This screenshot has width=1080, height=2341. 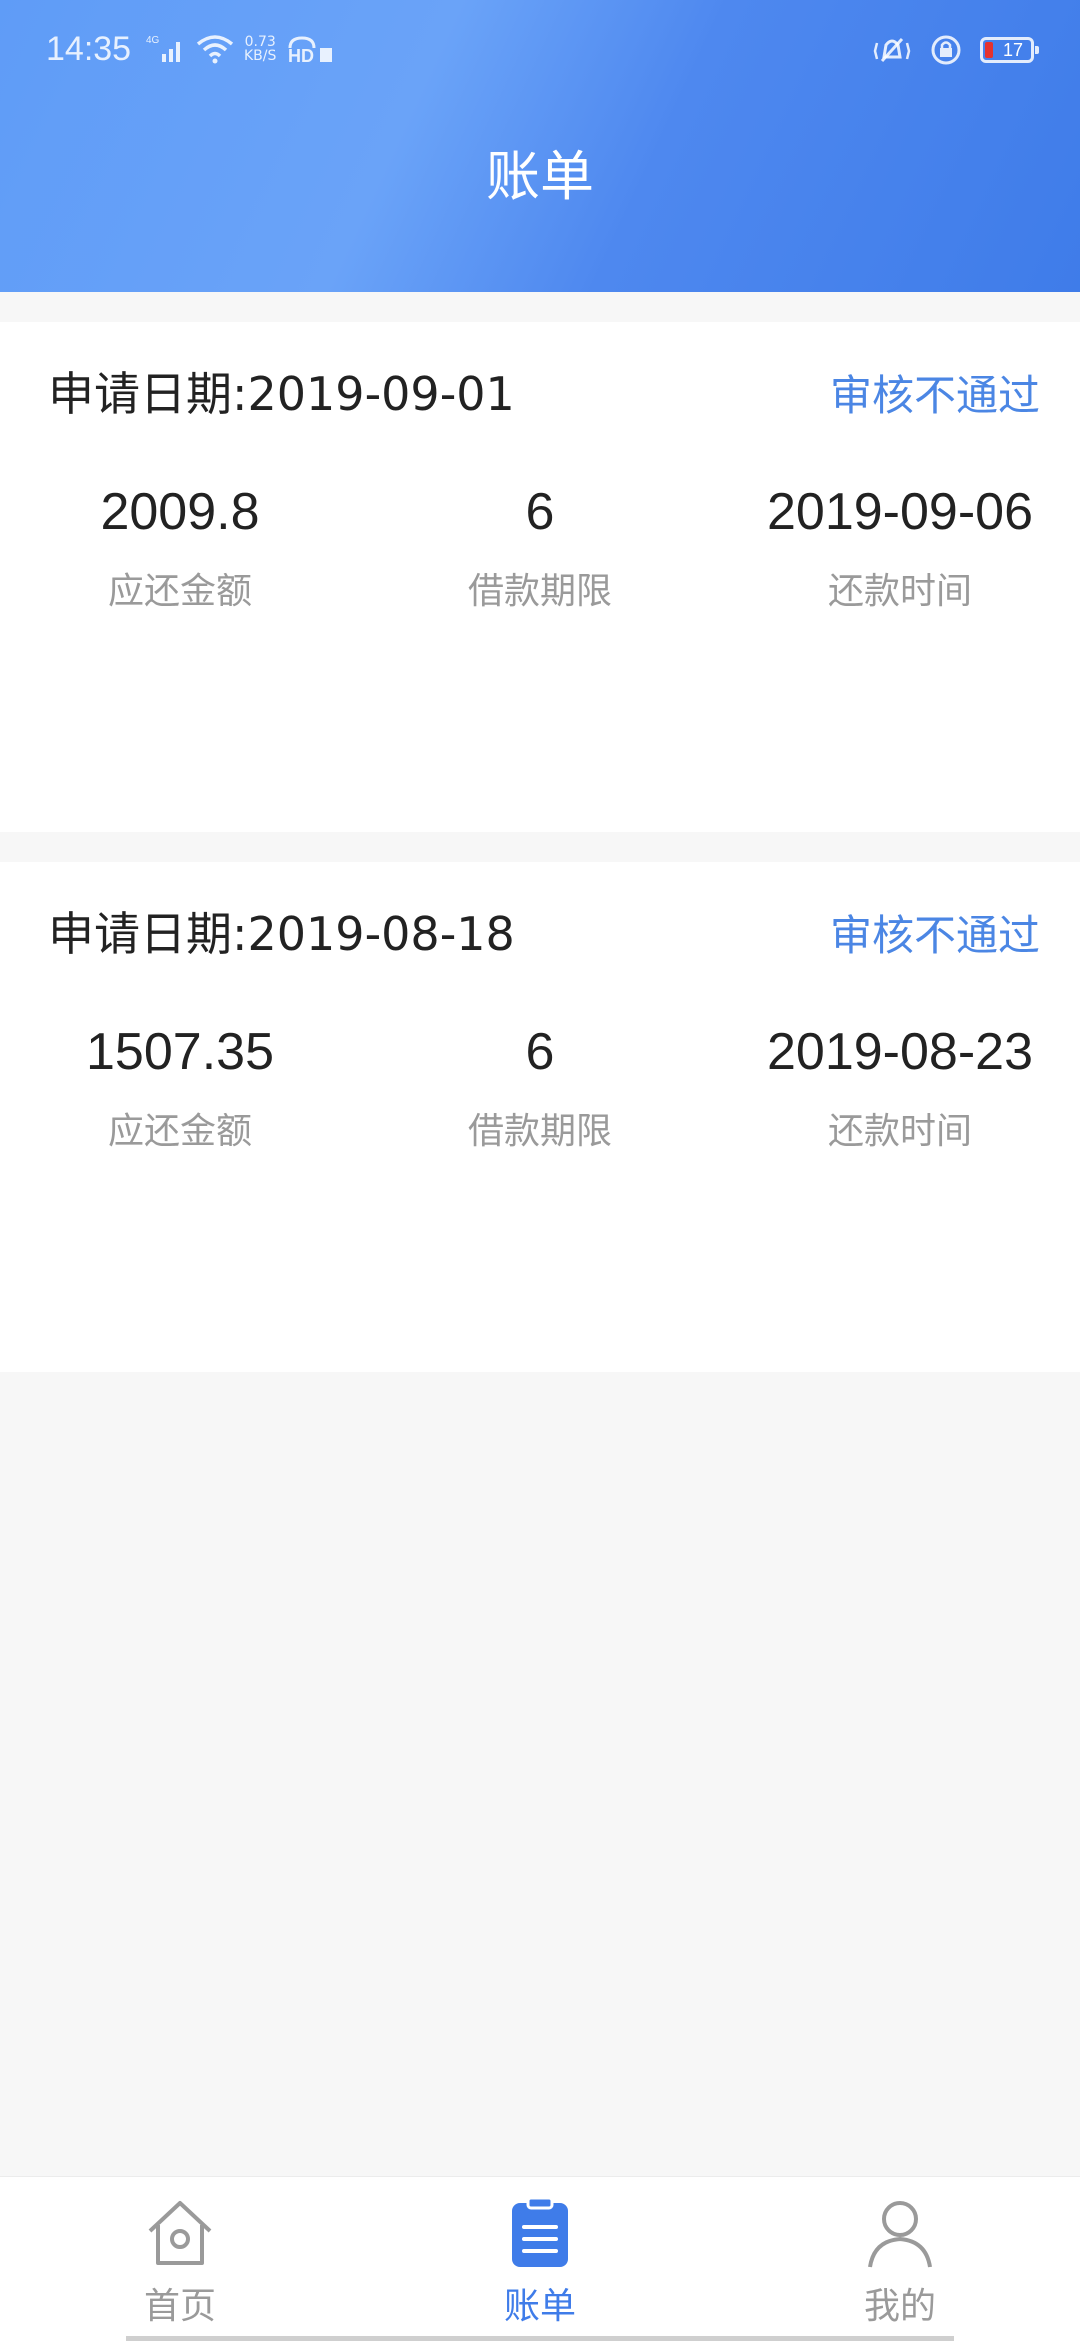 What do you see at coordinates (540, 2338) in the screenshot?
I see `home-indicator` at bounding box center [540, 2338].